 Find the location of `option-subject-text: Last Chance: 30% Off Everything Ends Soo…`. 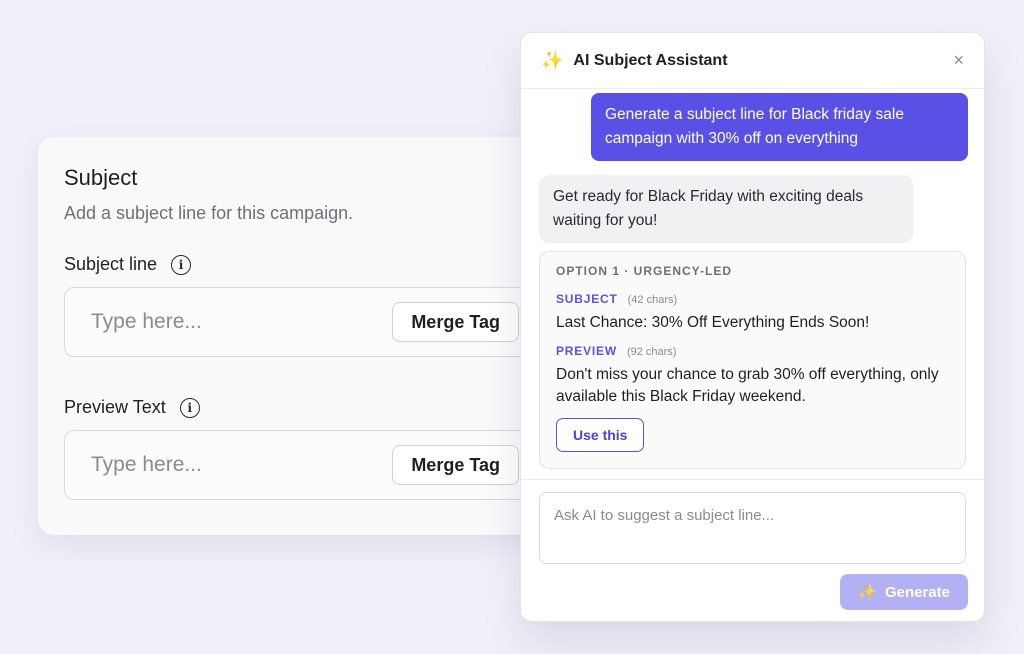

option-subject-text: Last Chance: 30% Off Everything Ends Soo… is located at coordinates (713, 322).